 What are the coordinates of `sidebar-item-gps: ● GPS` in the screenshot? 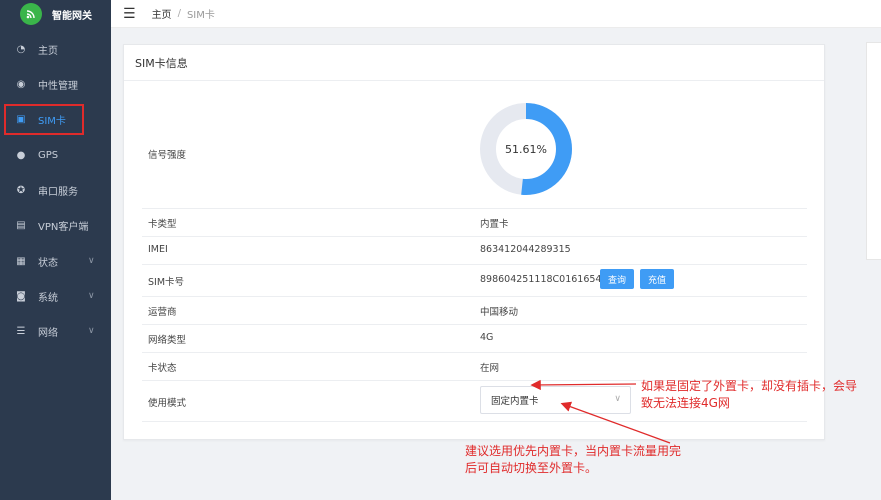 It's located at (55, 155).